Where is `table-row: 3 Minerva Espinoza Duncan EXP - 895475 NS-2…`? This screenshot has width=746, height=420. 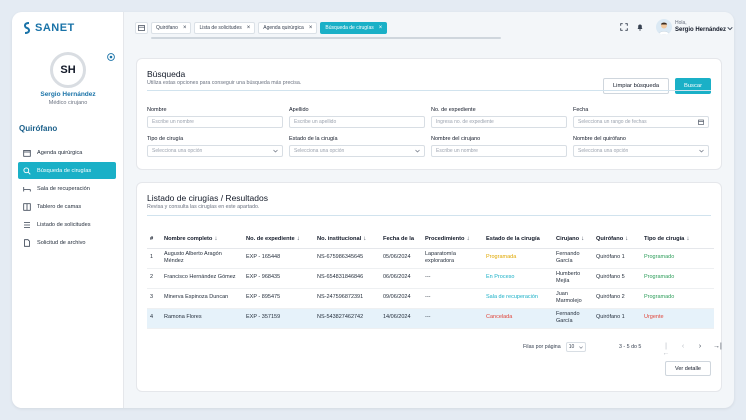 table-row: 3 Minerva Espinoza Duncan EXP - 895475 NS-2… is located at coordinates (430, 298).